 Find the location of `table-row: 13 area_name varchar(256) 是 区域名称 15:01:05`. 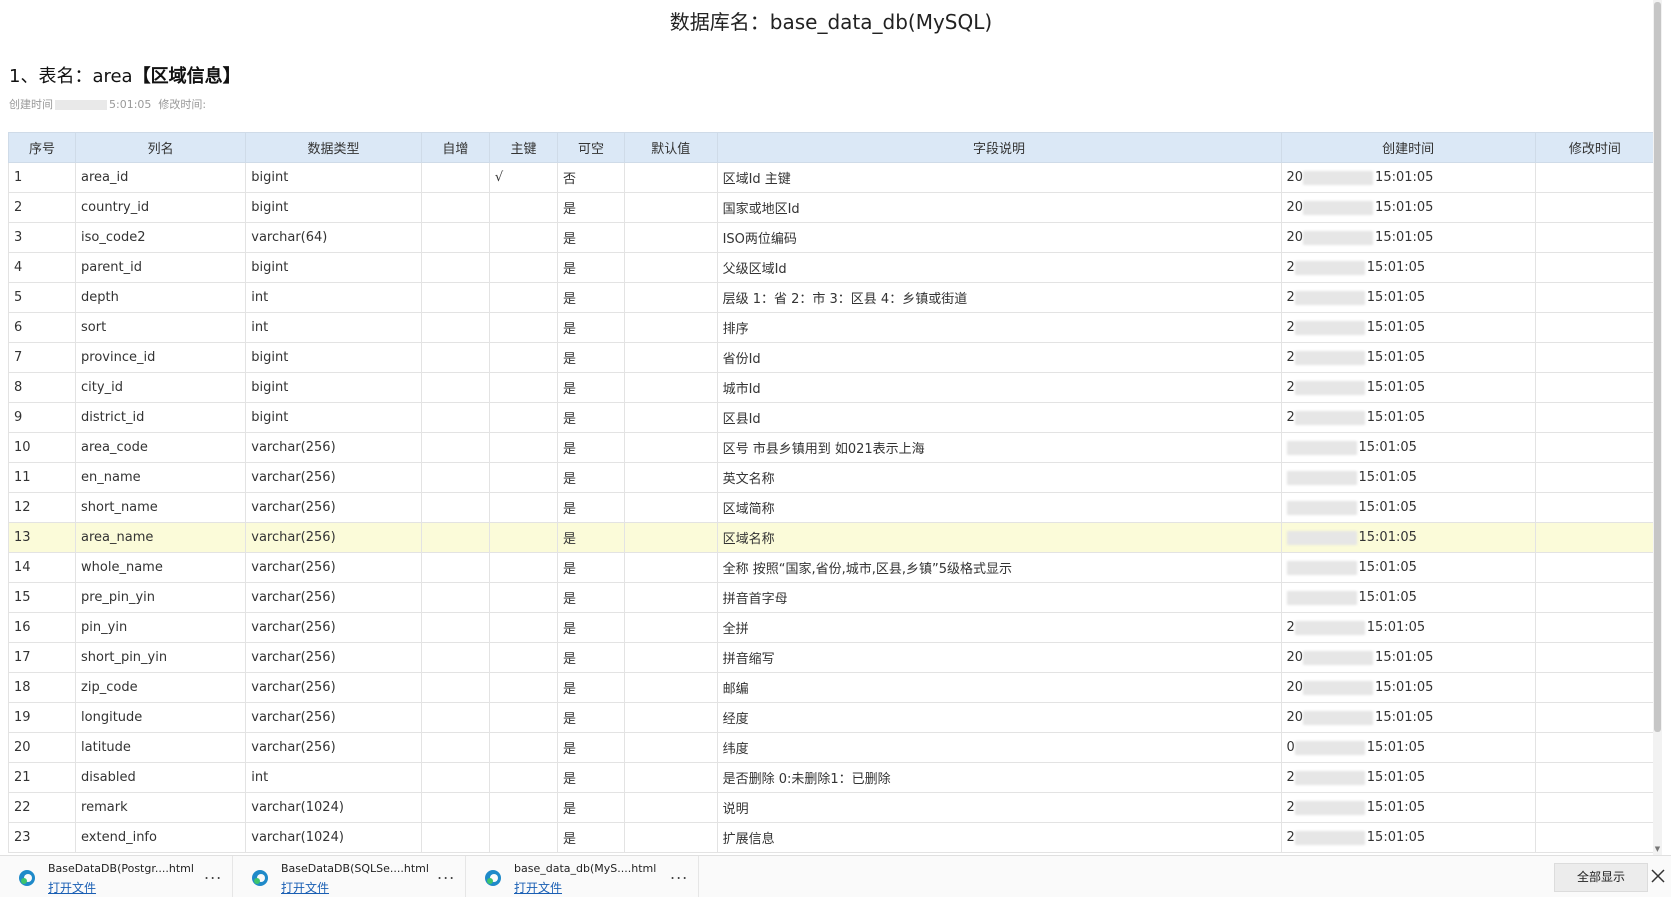

table-row: 13 area_name varchar(256) 是 区域名称 15:01:05 is located at coordinates (831, 537).